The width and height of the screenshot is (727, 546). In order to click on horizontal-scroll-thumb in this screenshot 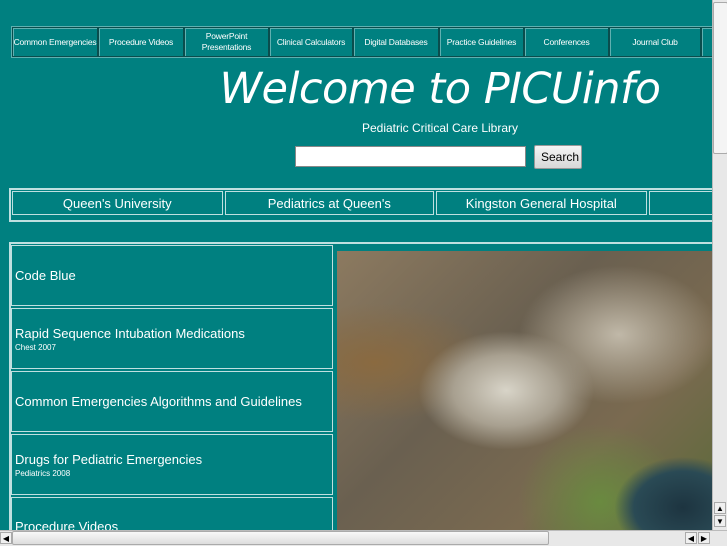, I will do `click(280, 538)`.